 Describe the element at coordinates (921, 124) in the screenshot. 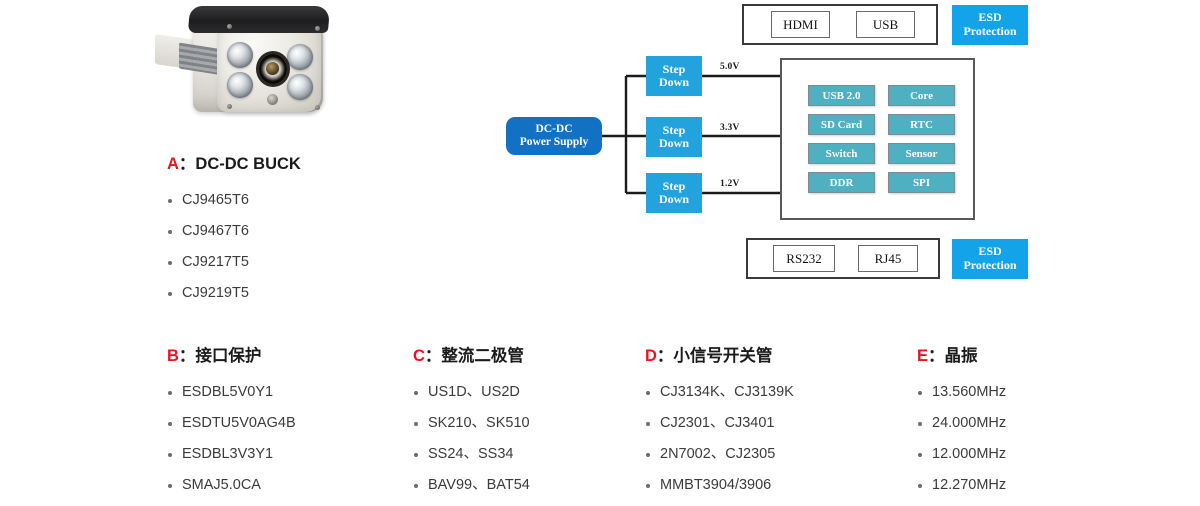

I see `soc-block-rtc: RTC` at that location.